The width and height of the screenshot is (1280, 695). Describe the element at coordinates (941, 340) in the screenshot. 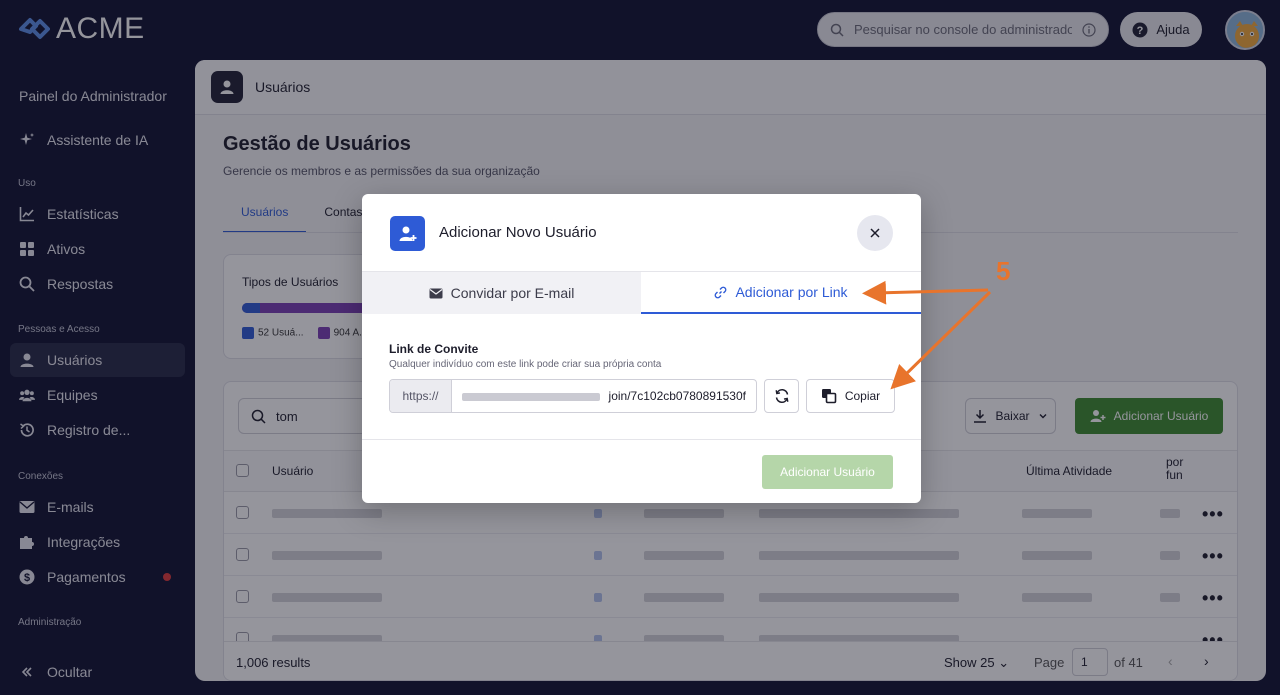

I see `arrow-to-copy-button` at that location.